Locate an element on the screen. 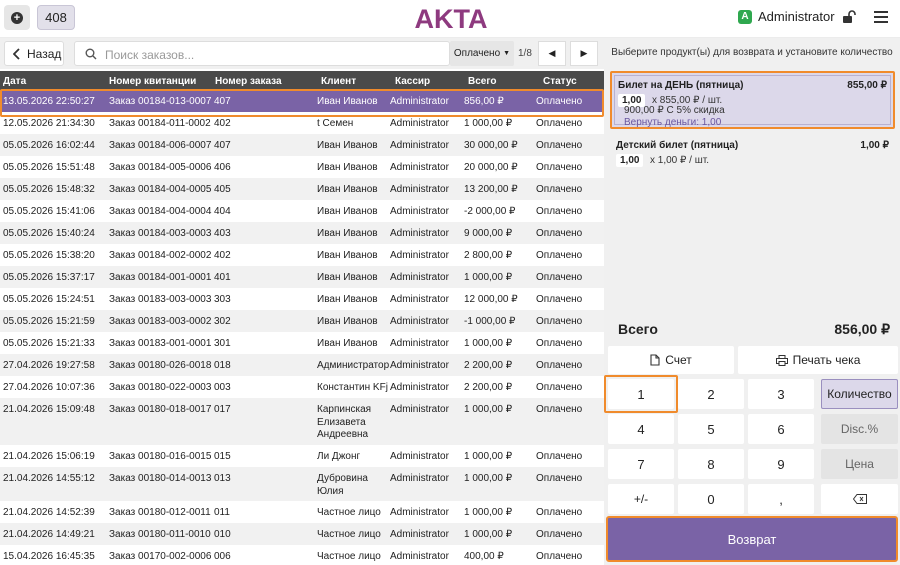 The width and height of the screenshot is (900, 565). cell-order: 303 is located at coordinates (222, 299).